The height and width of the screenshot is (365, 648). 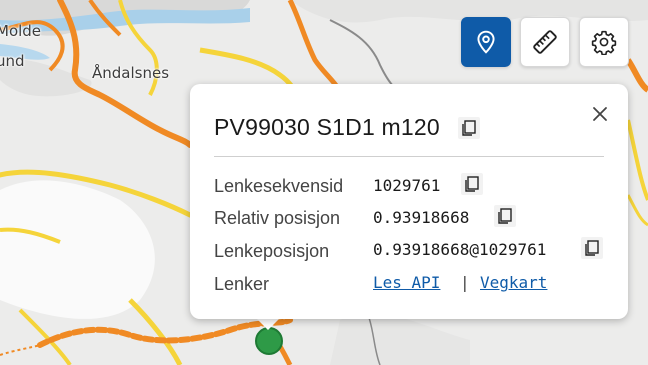 What do you see at coordinates (12, 61) in the screenshot?
I see `place-label-und: und` at bounding box center [12, 61].